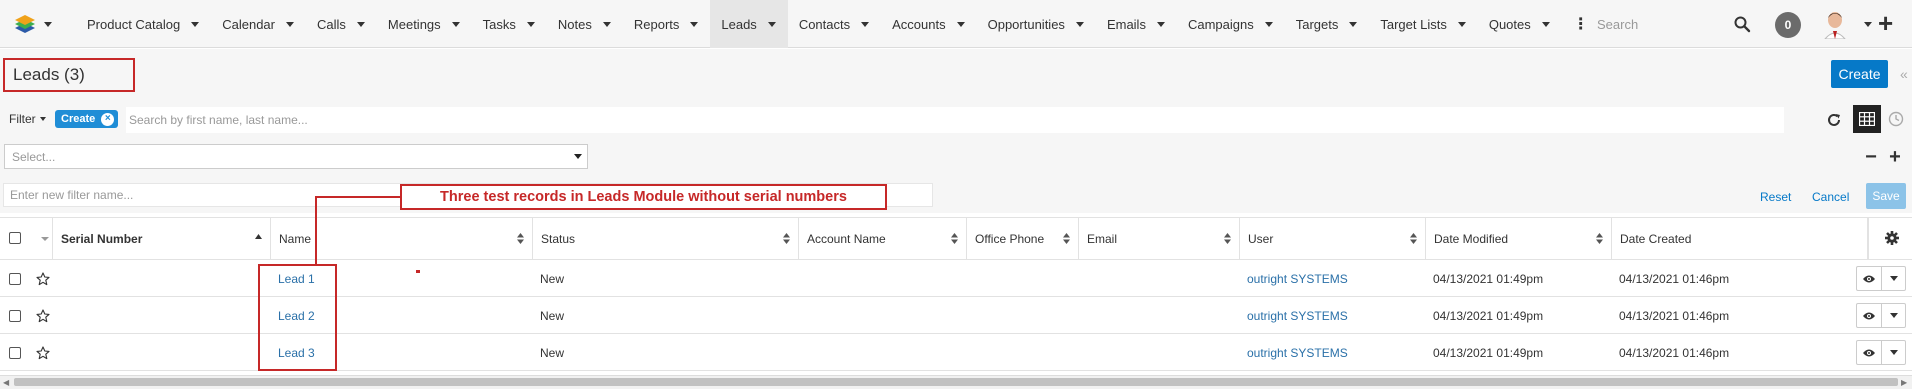 The width and height of the screenshot is (1912, 389). Describe the element at coordinates (15, 238) in the screenshot. I see `select-all-checkbox` at that location.